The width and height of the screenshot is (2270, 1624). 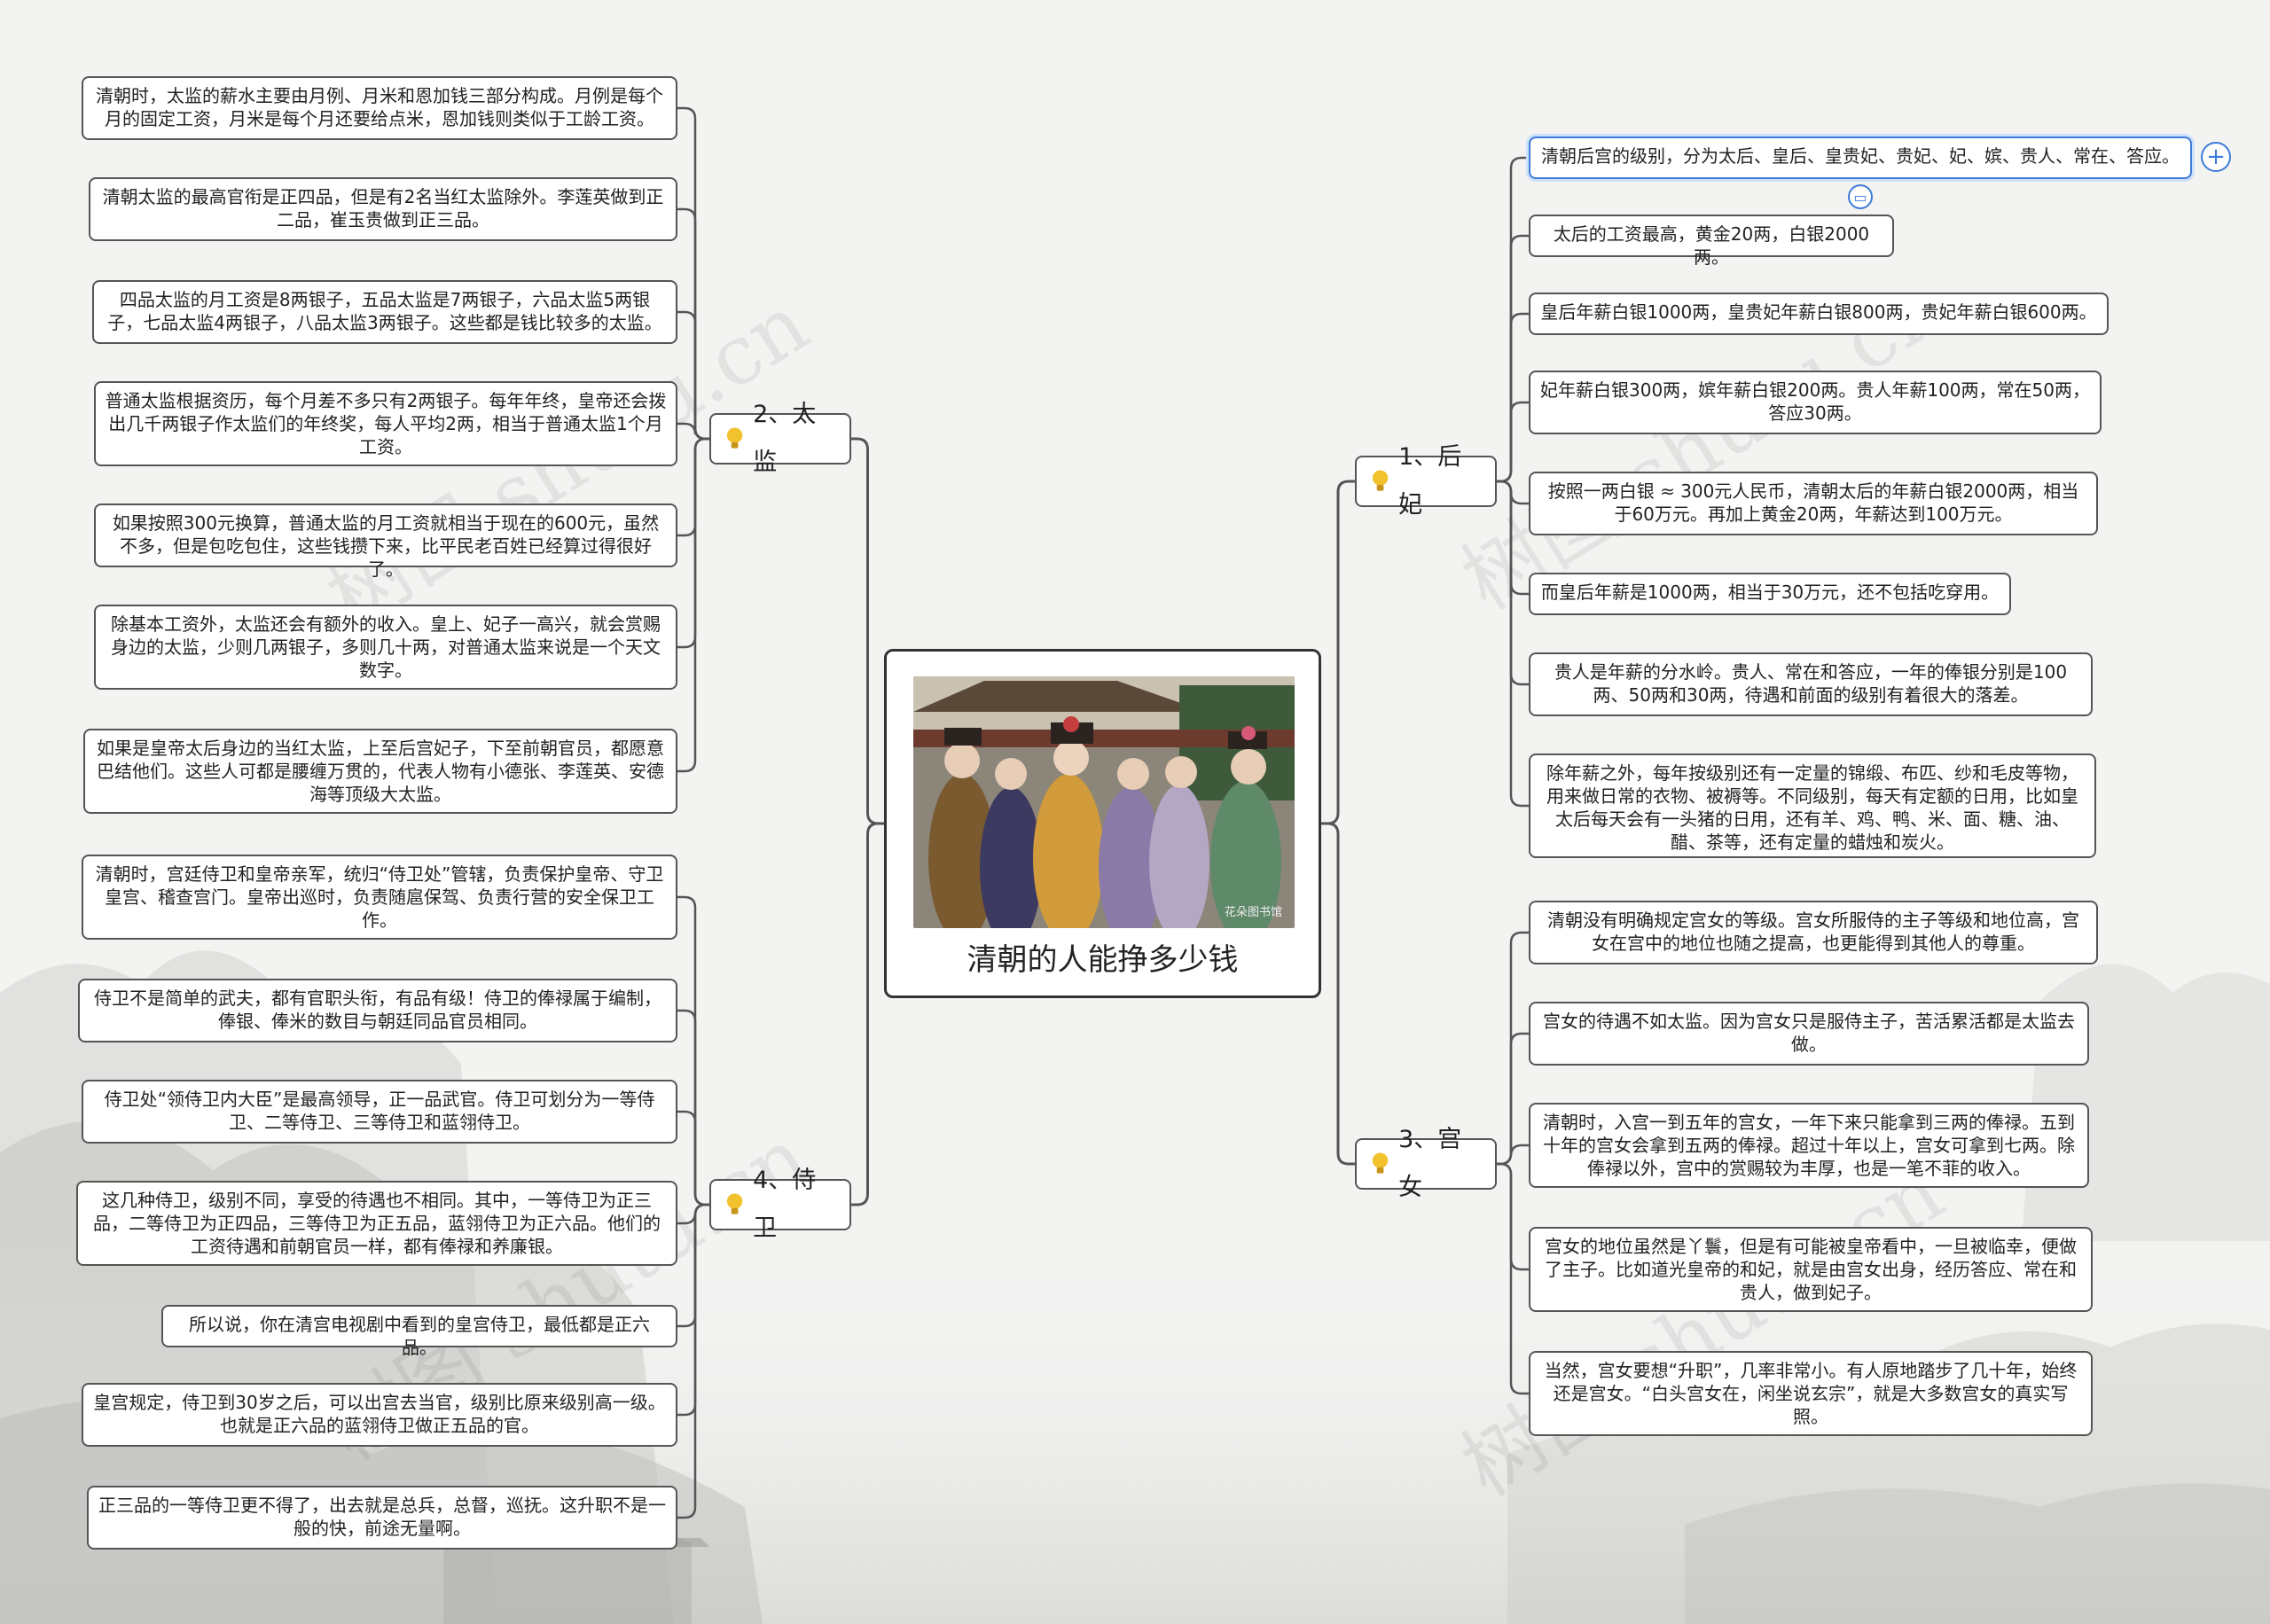 I want to click on add-circle-icon: +, so click(x=2216, y=157).